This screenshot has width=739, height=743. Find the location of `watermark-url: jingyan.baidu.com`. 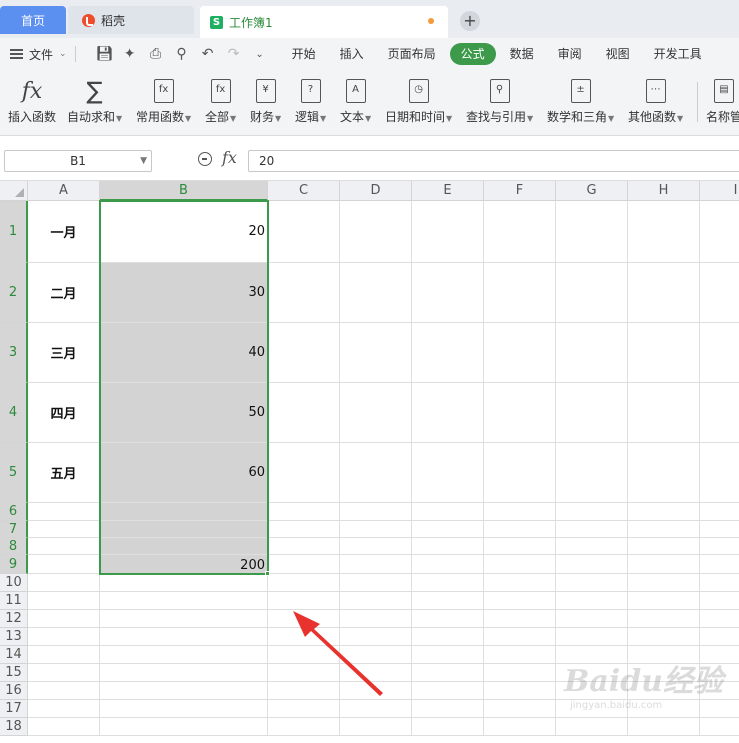

watermark-url: jingyan.baidu.com is located at coordinates (616, 705).